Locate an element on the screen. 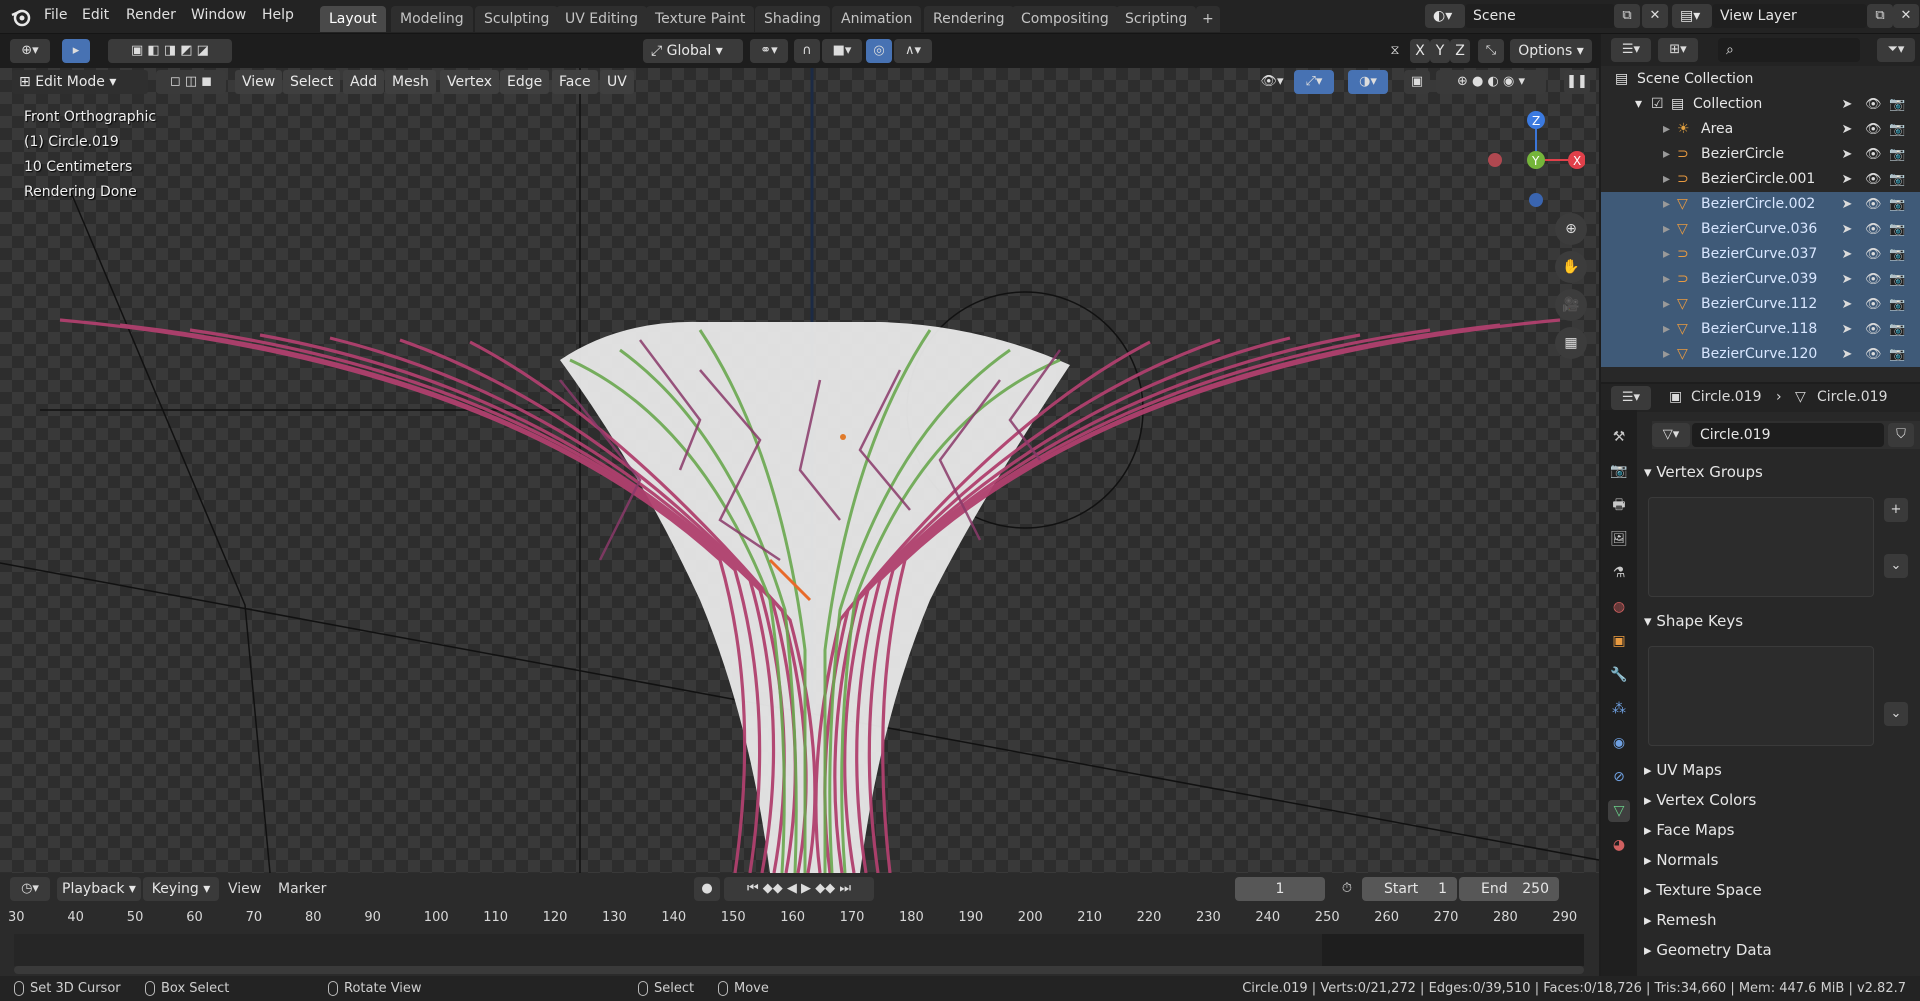  particles-tab-icon: ⁂ is located at coordinates (1619, 709).